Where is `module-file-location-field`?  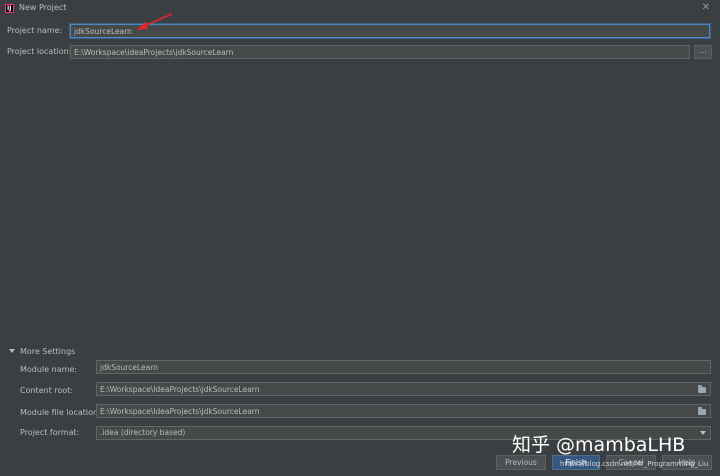
module-file-location-field is located at coordinates (403, 411).